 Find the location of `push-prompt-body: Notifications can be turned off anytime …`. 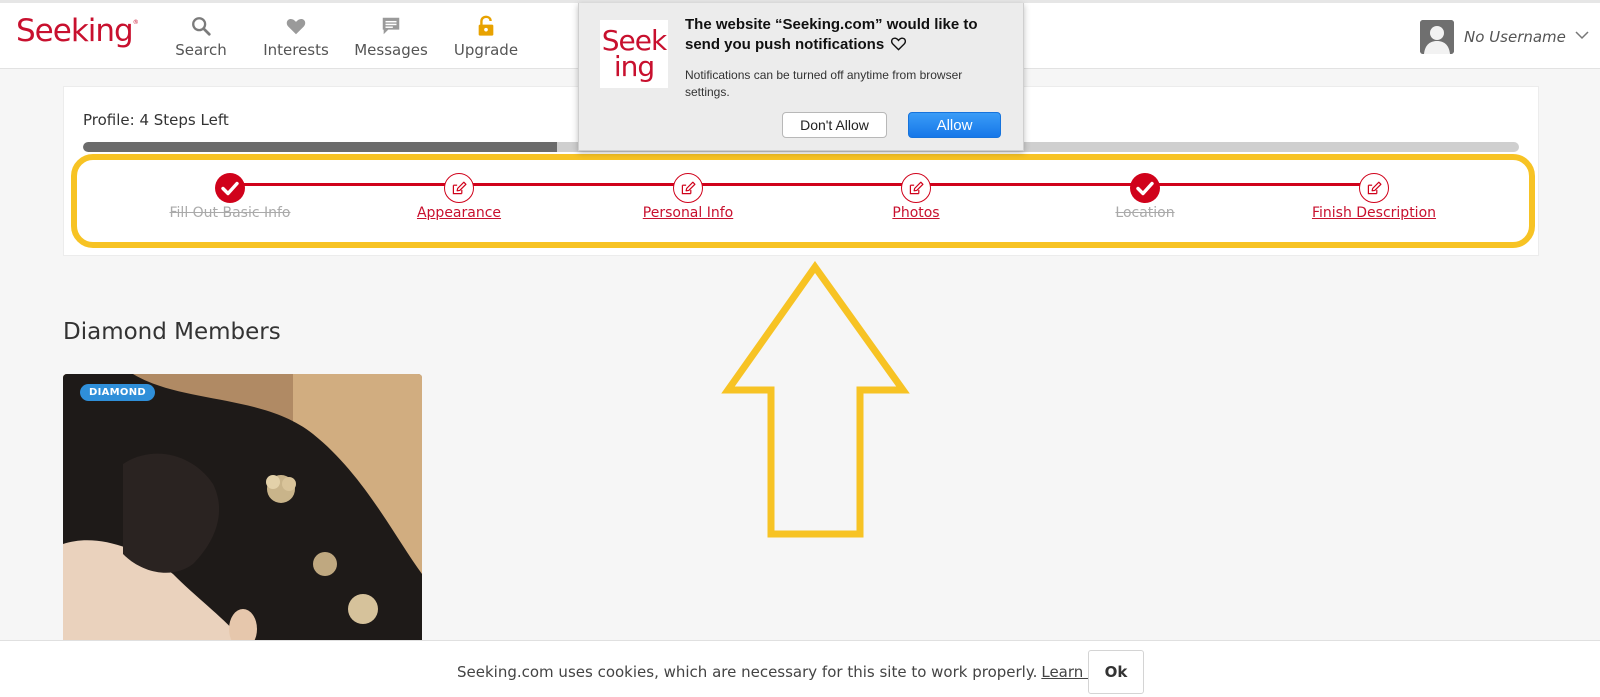

push-prompt-body: Notifications can be turned off anytime … is located at coordinates (824, 83).